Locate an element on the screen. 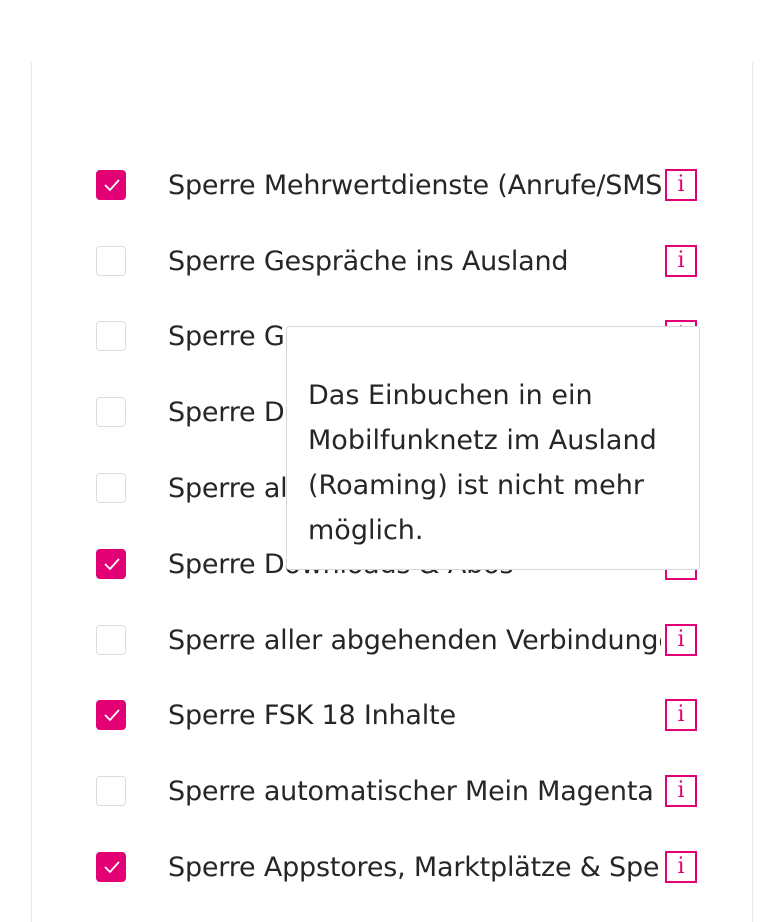 The width and height of the screenshot is (784, 922). checkbox-appstores is located at coordinates (111, 867).